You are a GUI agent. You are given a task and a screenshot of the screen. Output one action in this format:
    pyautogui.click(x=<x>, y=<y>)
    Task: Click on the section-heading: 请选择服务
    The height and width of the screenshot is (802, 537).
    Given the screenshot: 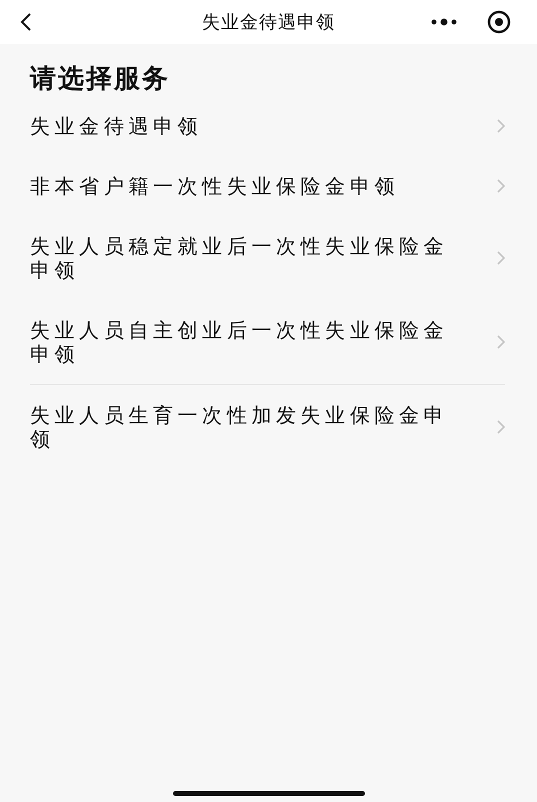 What is the action you would take?
    pyautogui.click(x=100, y=79)
    